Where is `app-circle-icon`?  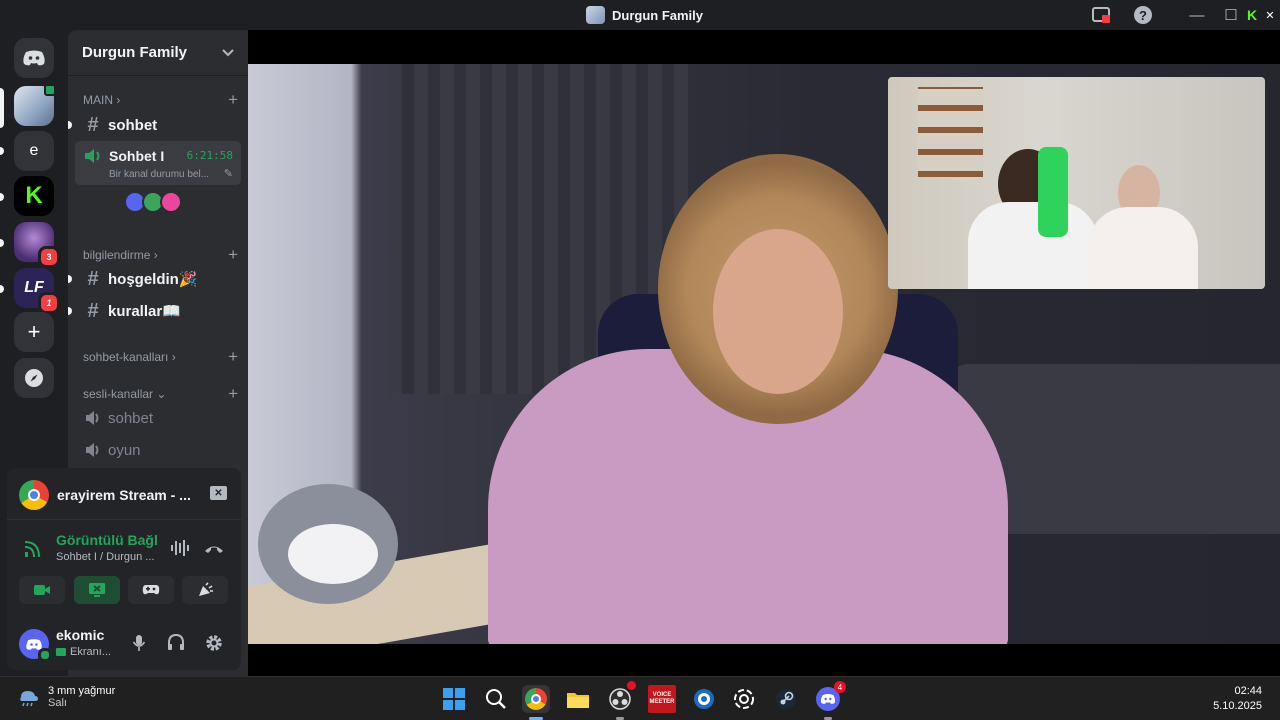 app-circle-icon is located at coordinates (704, 699).